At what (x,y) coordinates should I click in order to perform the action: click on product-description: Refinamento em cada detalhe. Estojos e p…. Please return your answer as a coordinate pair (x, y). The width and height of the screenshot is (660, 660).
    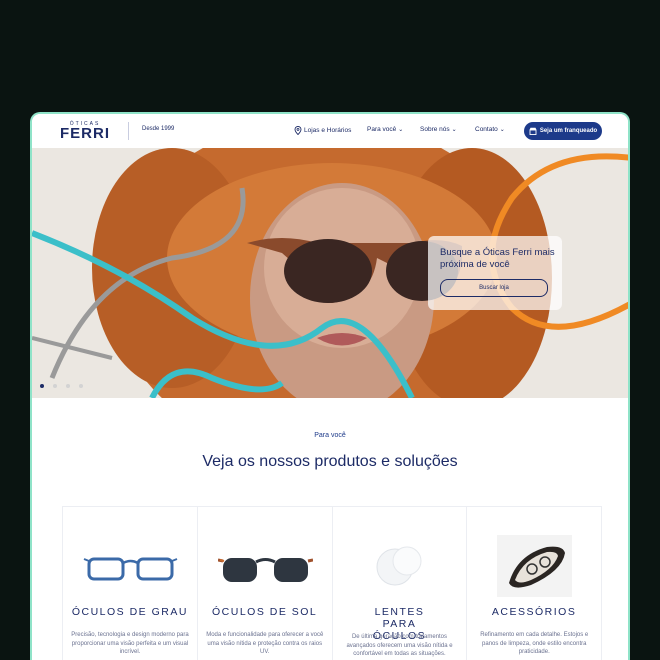
    Looking at the image, I should click on (534, 643).